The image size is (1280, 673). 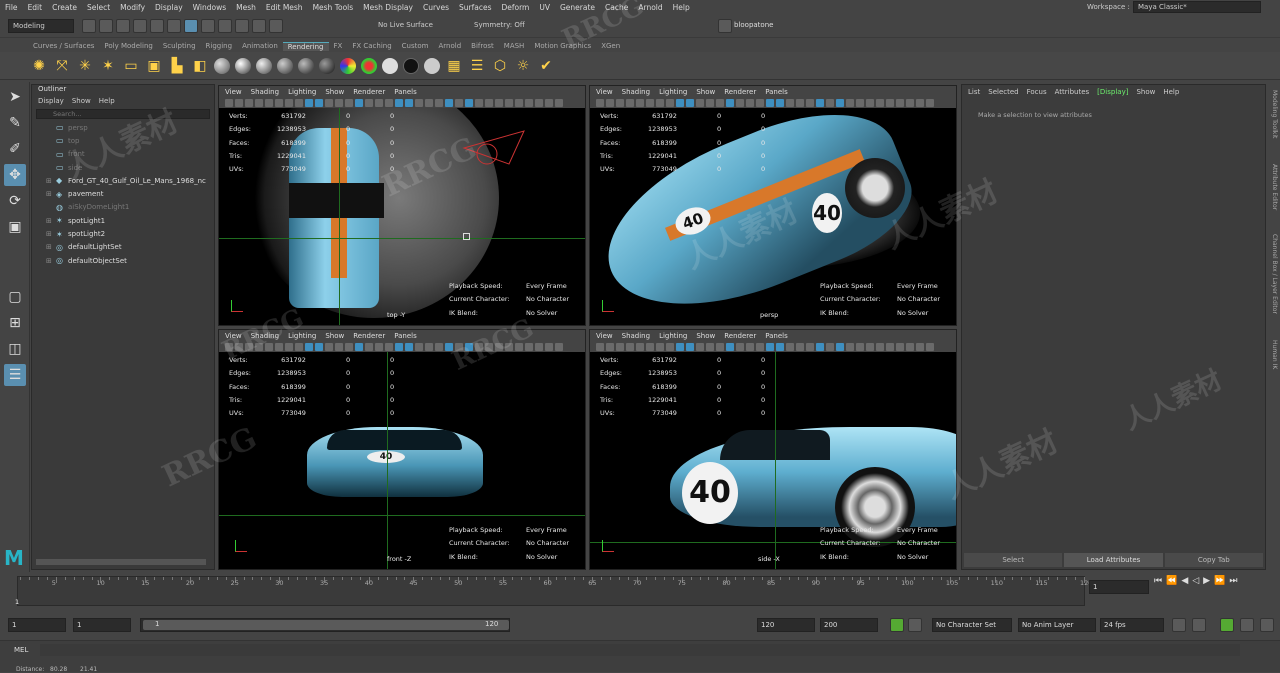 I want to click on hair-shader-icon, so click(x=348, y=65).